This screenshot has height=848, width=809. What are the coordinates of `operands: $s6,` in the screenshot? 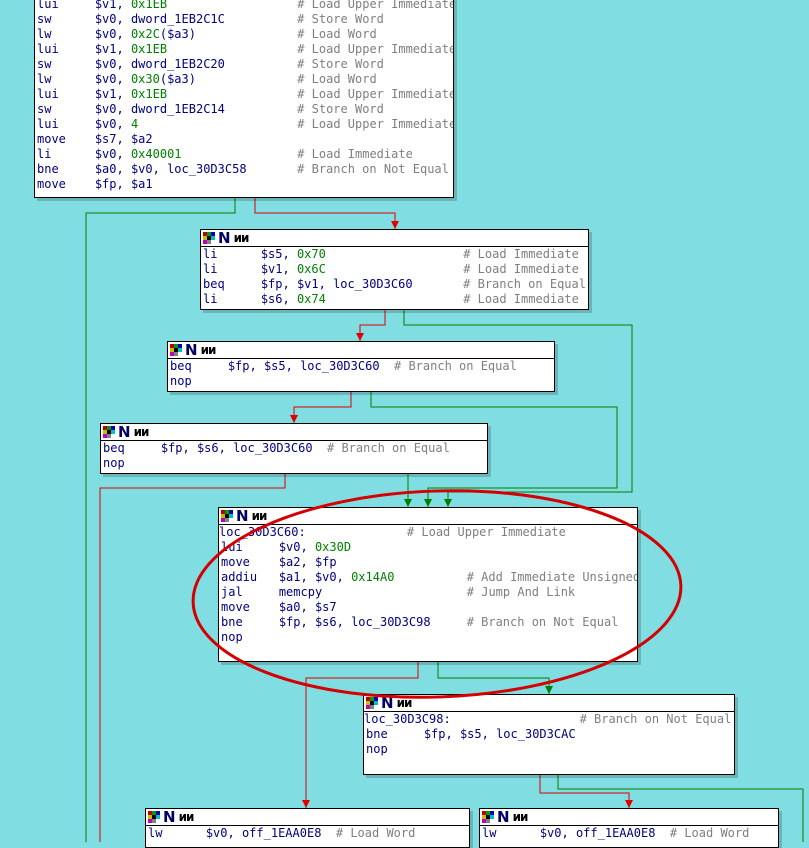 It's located at (278, 299).